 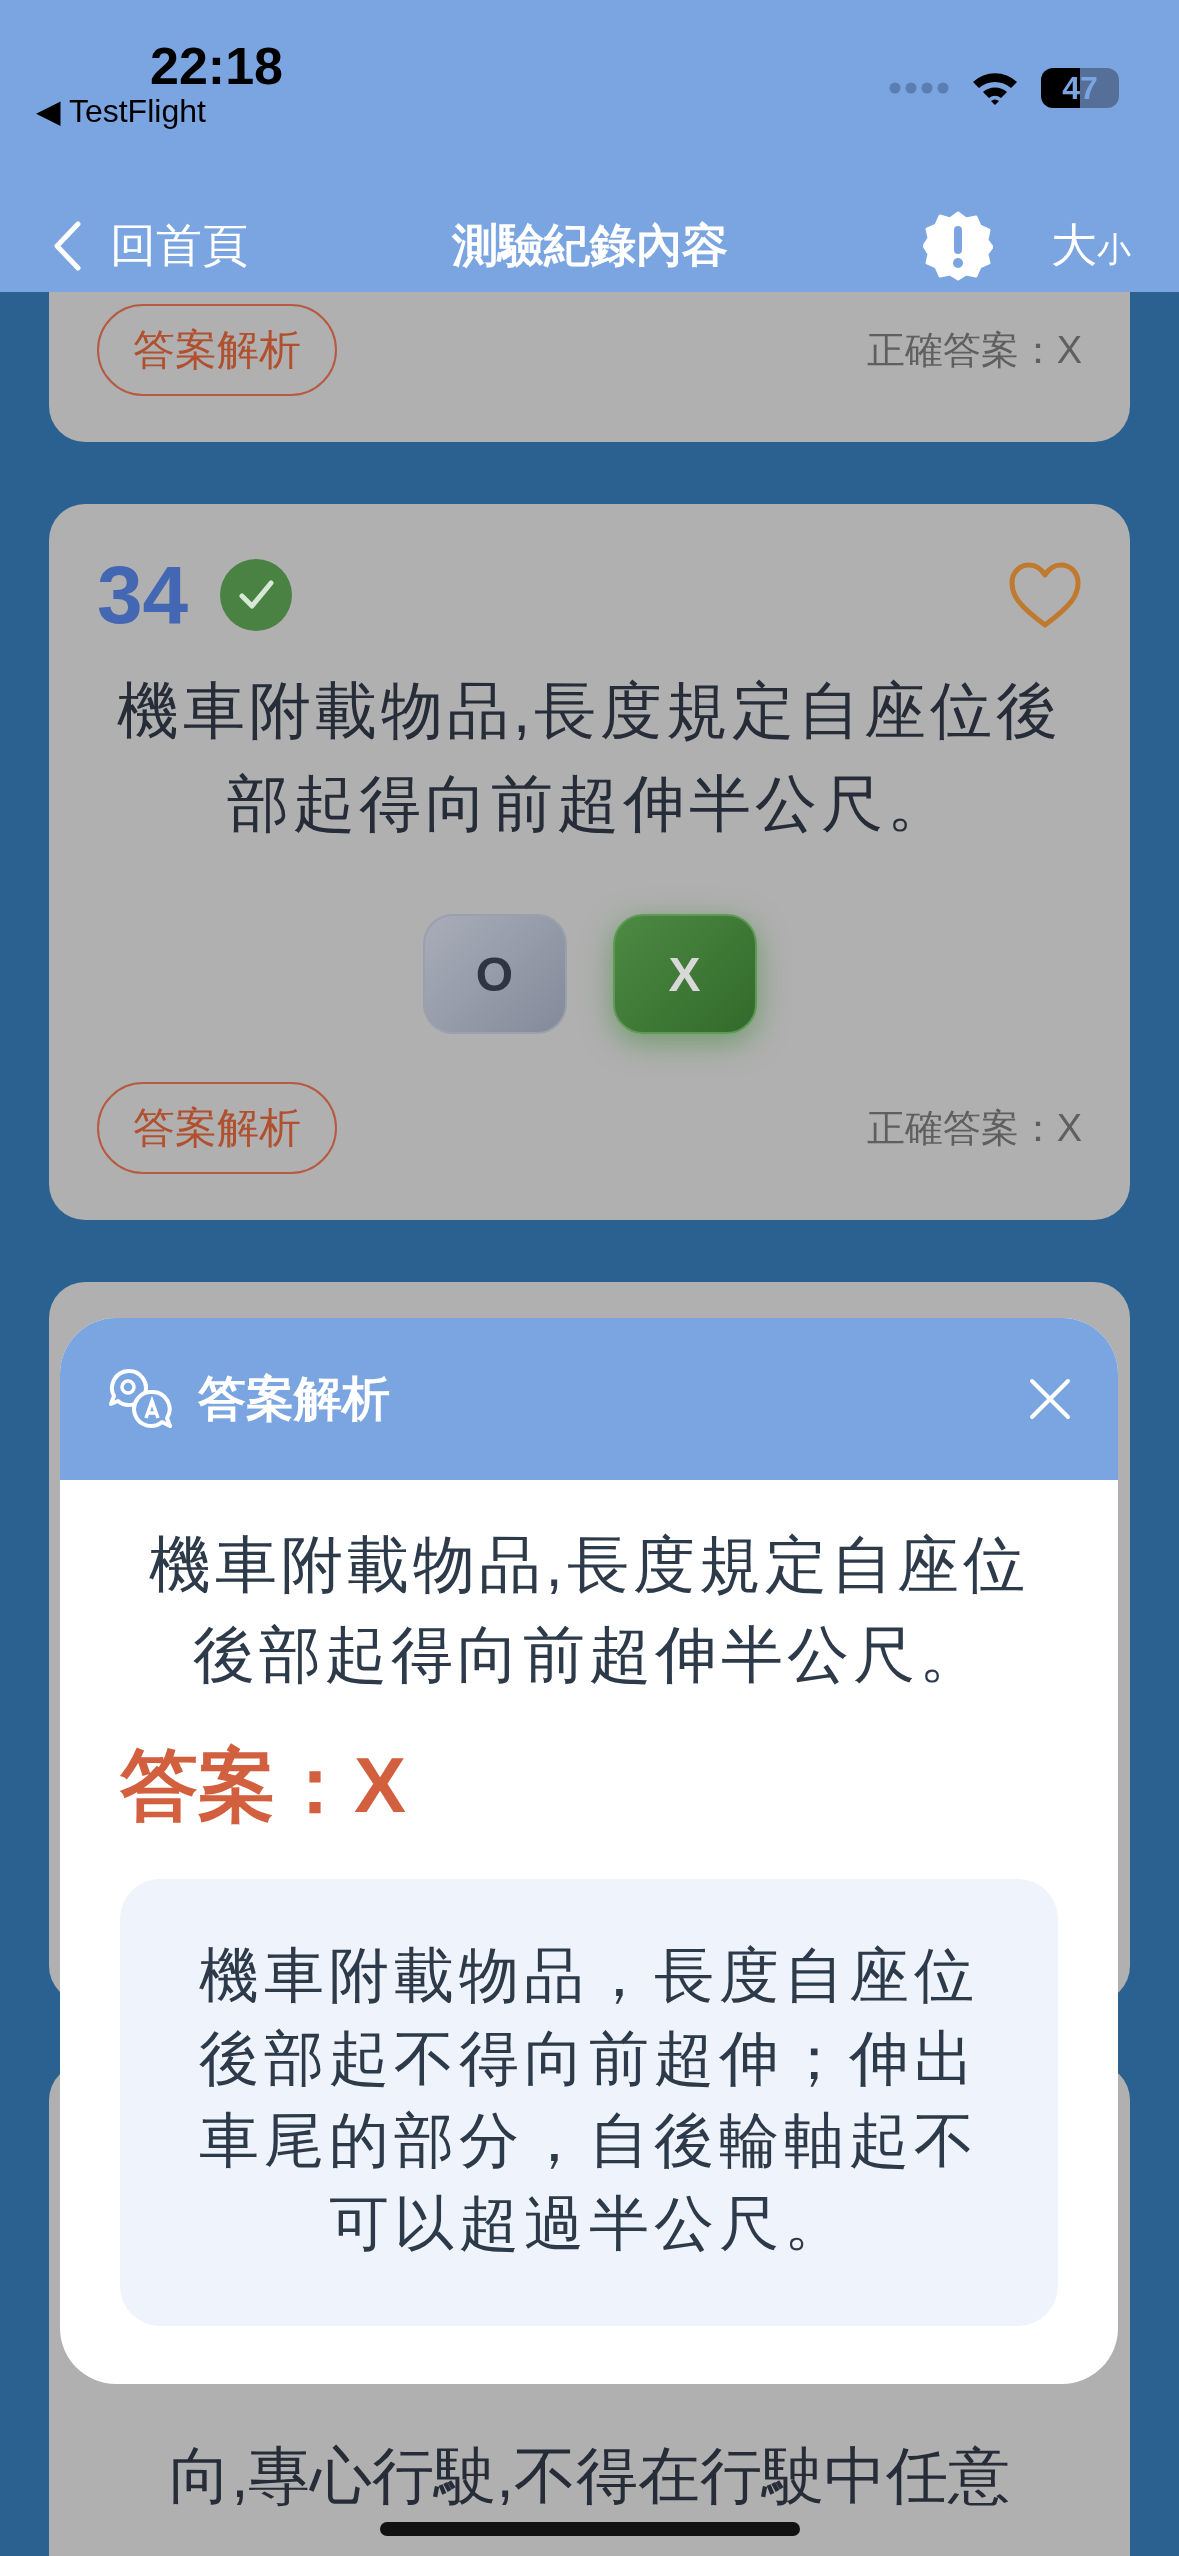 What do you see at coordinates (1045, 595) in the screenshot?
I see `heart-icon` at bounding box center [1045, 595].